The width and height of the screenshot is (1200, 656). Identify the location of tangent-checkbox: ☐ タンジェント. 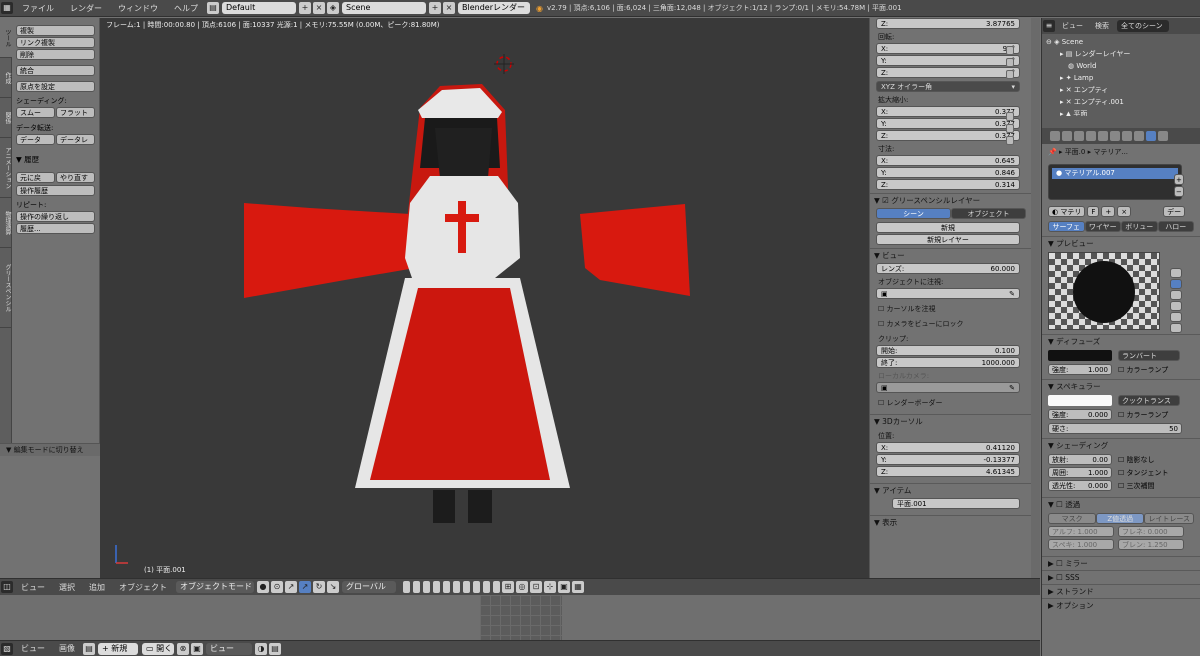
(1143, 473).